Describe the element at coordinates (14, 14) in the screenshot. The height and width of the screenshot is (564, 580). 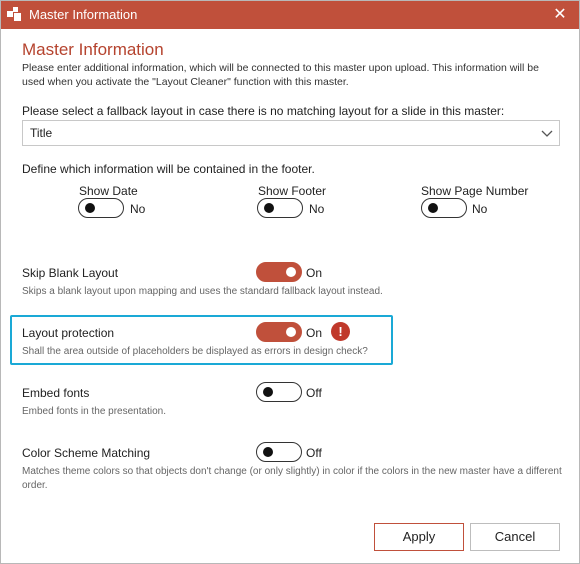
I see `app-logo-icon` at that location.